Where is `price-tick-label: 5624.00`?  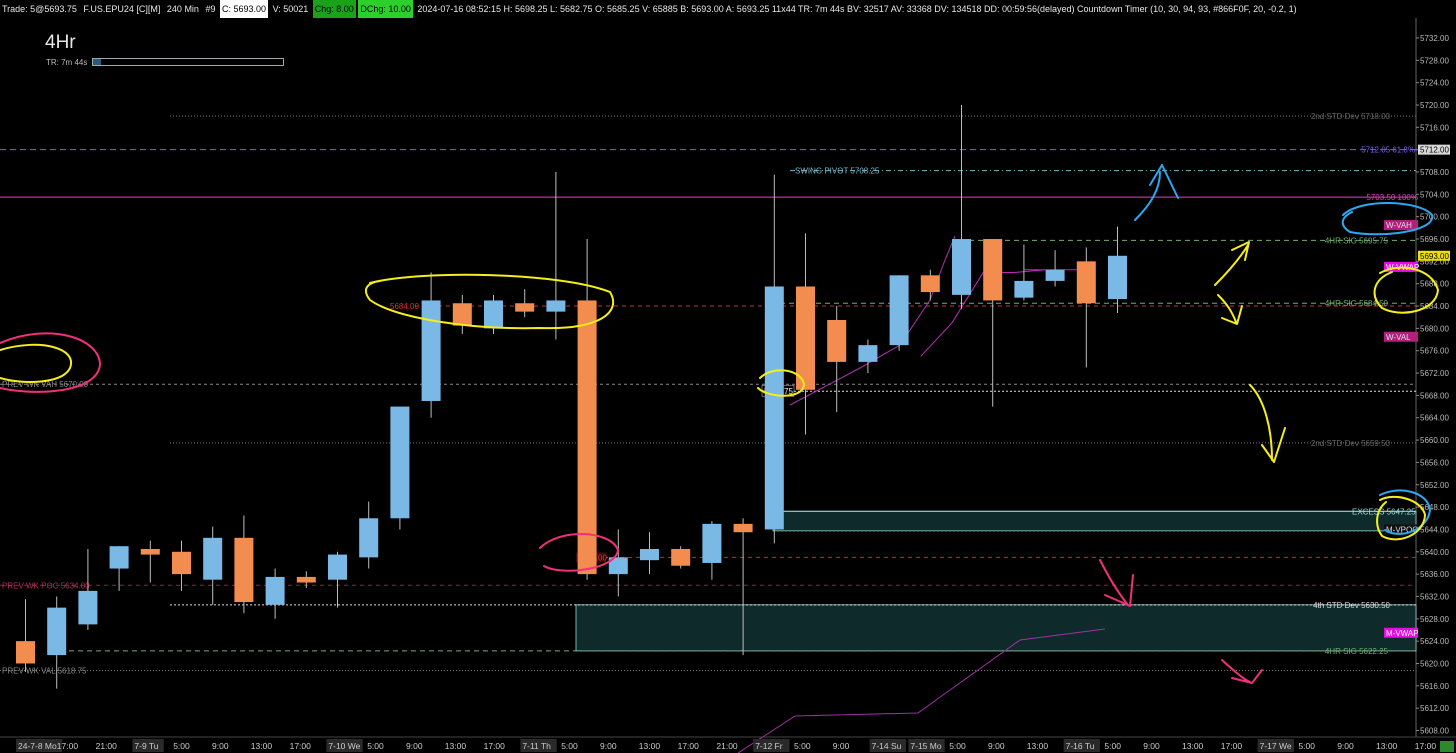
price-tick-label: 5624.00 is located at coordinates (1434, 641).